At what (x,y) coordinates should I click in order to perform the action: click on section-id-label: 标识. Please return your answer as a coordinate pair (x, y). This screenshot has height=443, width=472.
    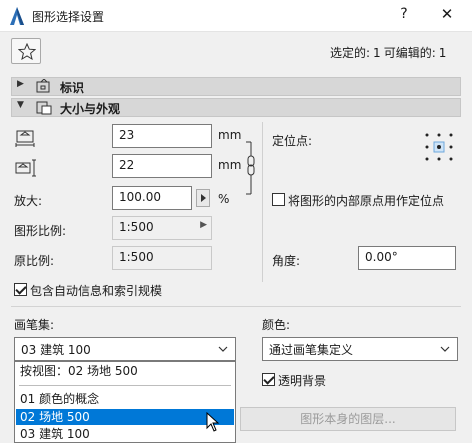
    Looking at the image, I should click on (72, 88).